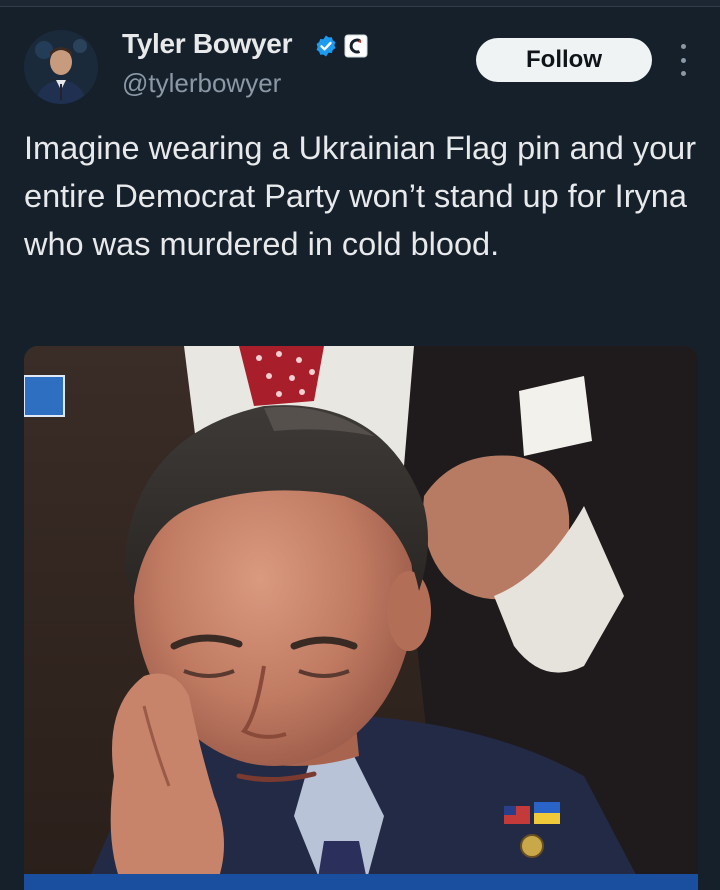 The height and width of the screenshot is (890, 720). I want to click on more-options-icon, so click(683, 60).